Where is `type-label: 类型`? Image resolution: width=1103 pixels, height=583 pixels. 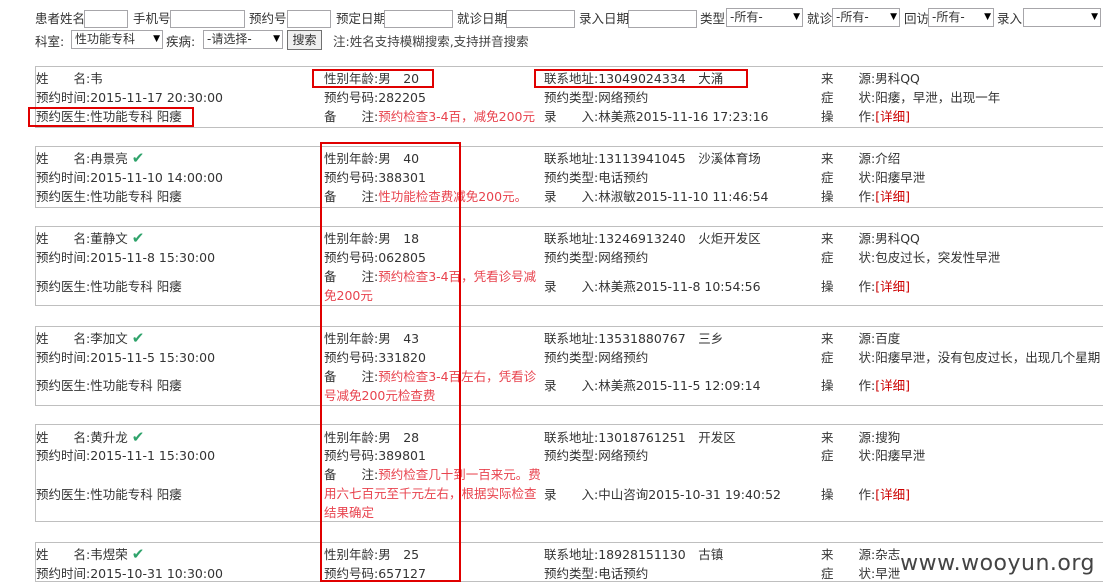 type-label: 类型 is located at coordinates (713, 18).